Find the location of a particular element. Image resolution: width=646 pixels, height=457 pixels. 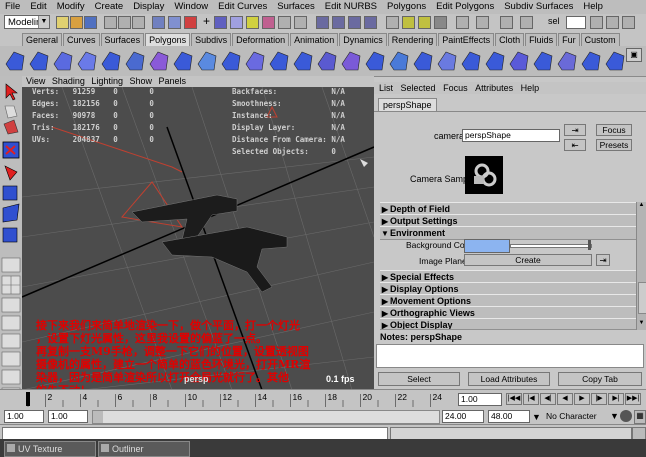

auto-key-icon is located at coordinates (626, 416).